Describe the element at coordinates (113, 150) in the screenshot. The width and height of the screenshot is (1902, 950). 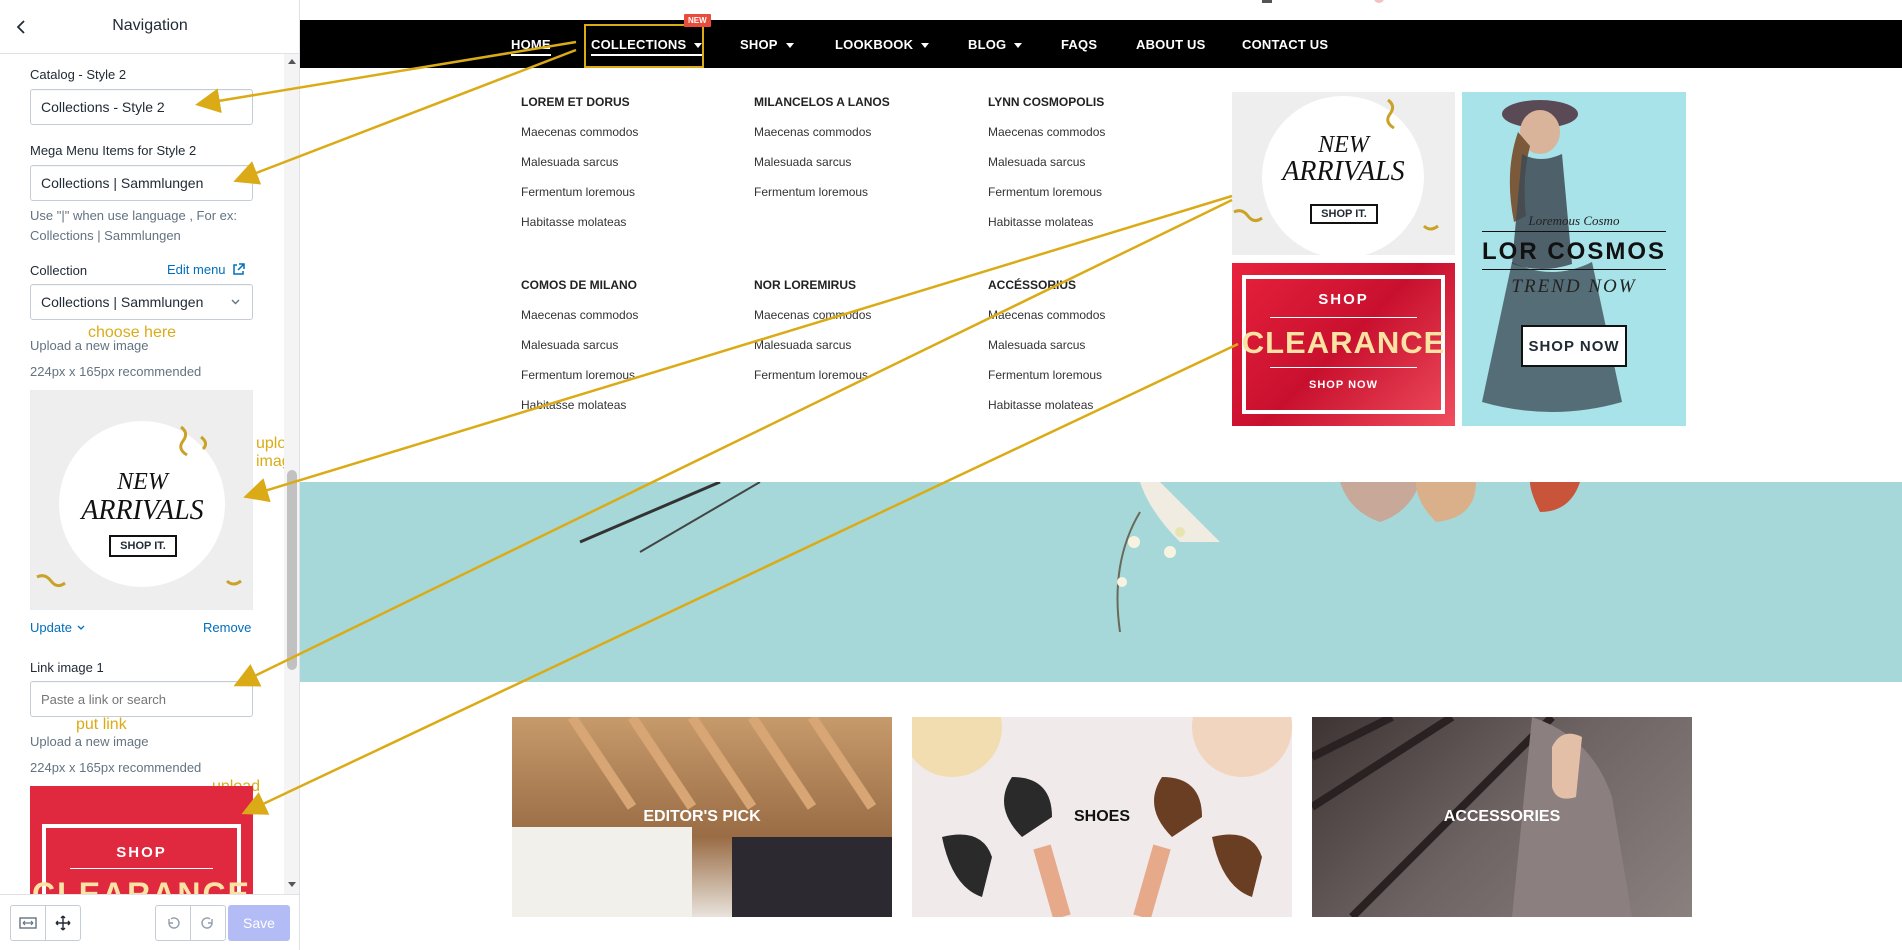
I see `mega-menu-items-label: Mega Menu Items for Style 2` at that location.